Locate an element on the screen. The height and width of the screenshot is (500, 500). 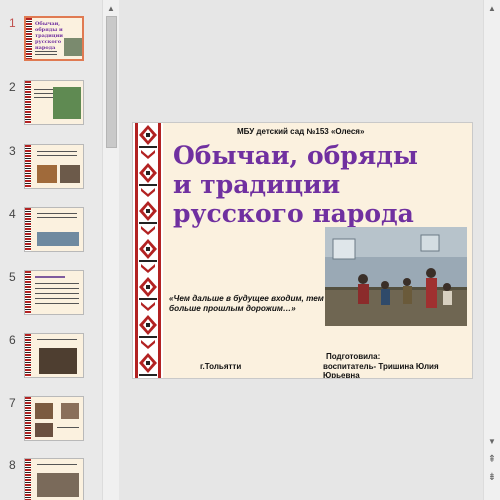
previous-slide-icon: ⇞ is located at coordinates (492, 459).